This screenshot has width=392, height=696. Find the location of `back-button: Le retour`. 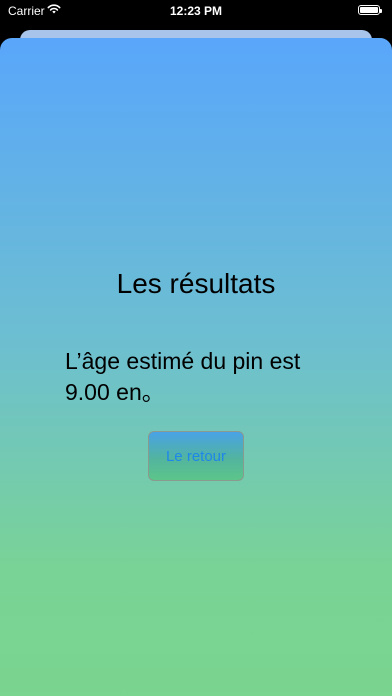

back-button: Le retour is located at coordinates (196, 456).